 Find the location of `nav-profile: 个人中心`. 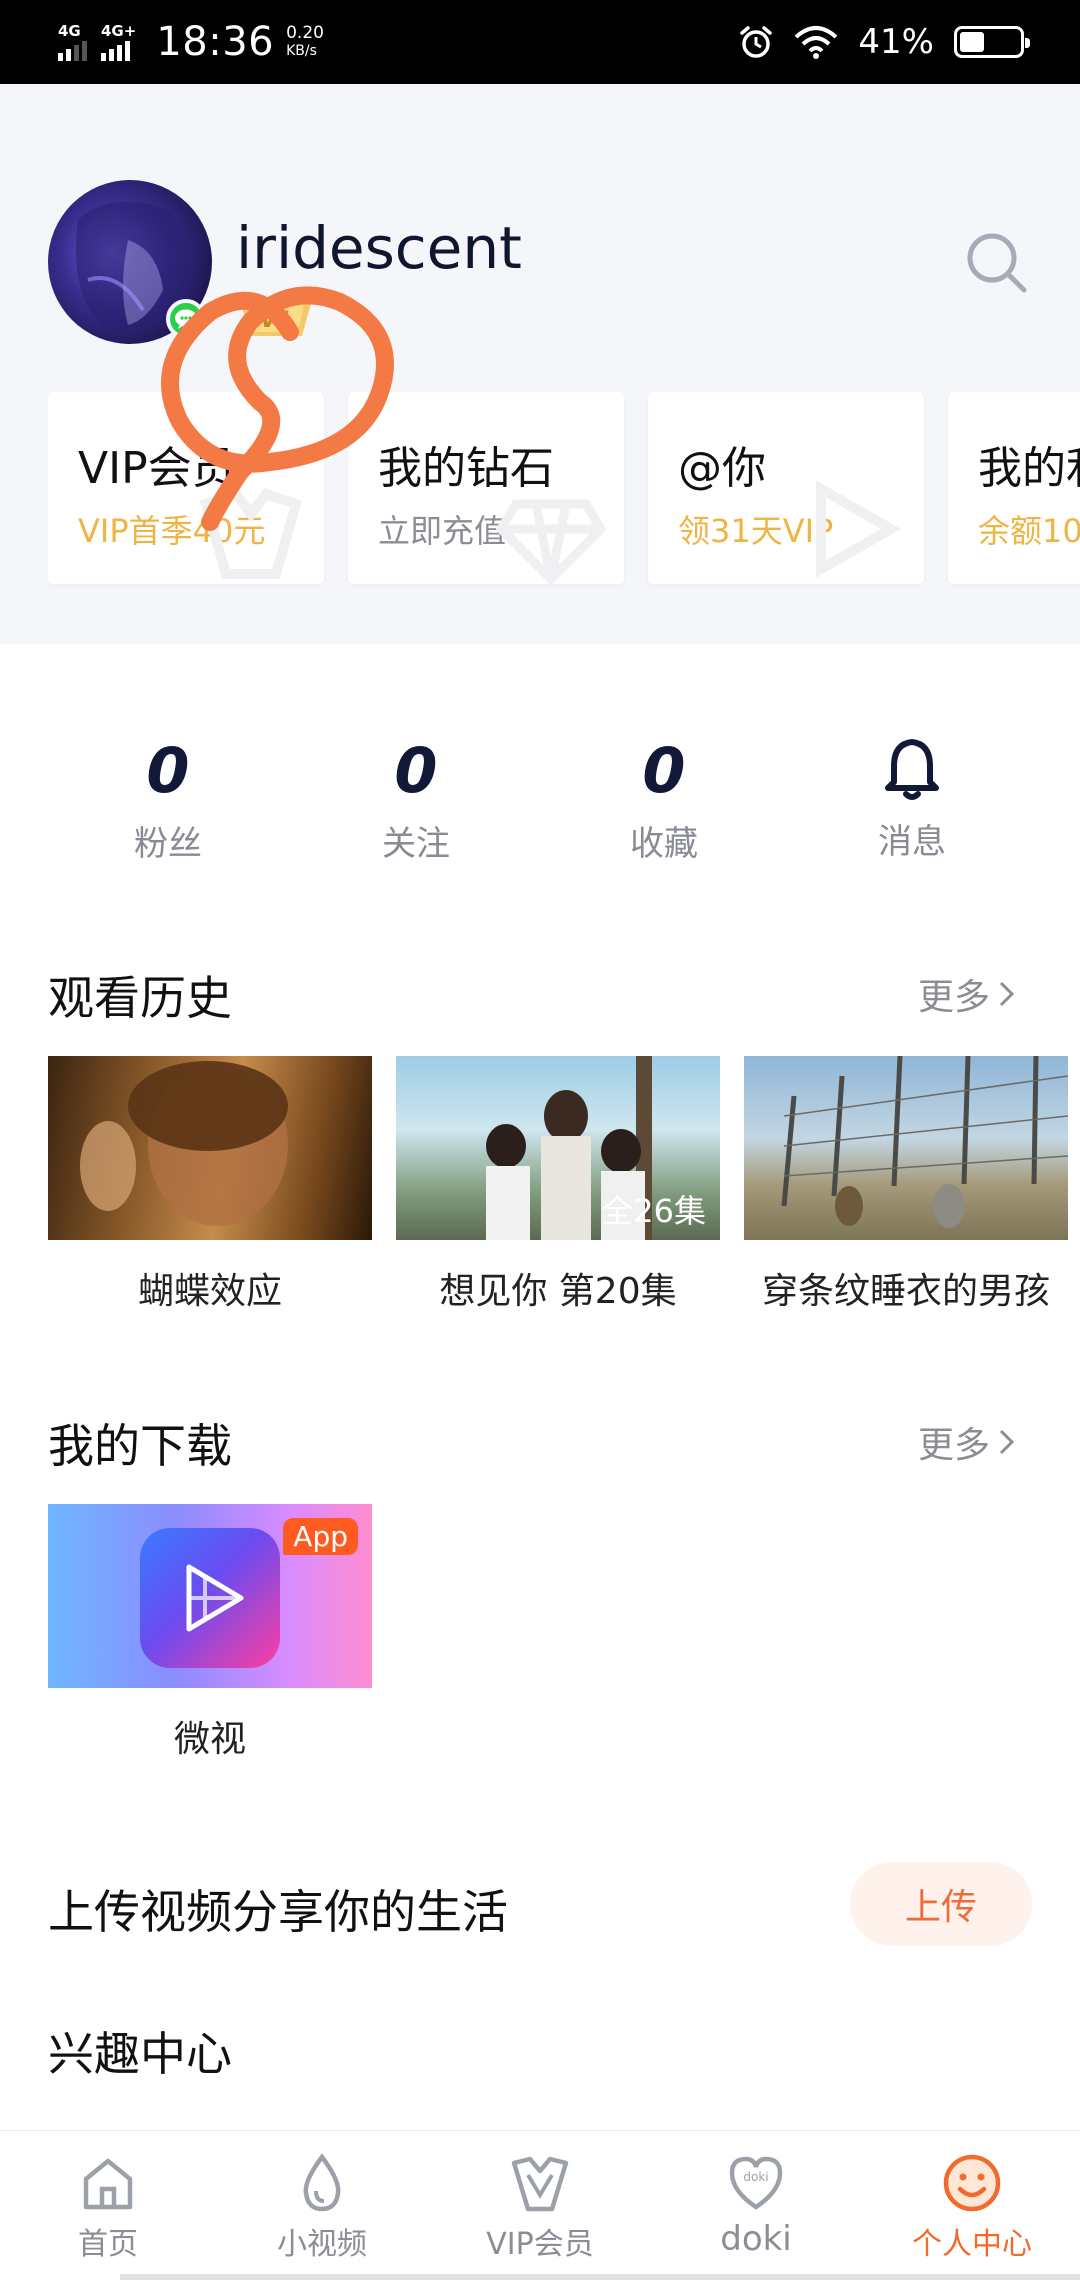

nav-profile: 个人中心 is located at coordinates (972, 2207).